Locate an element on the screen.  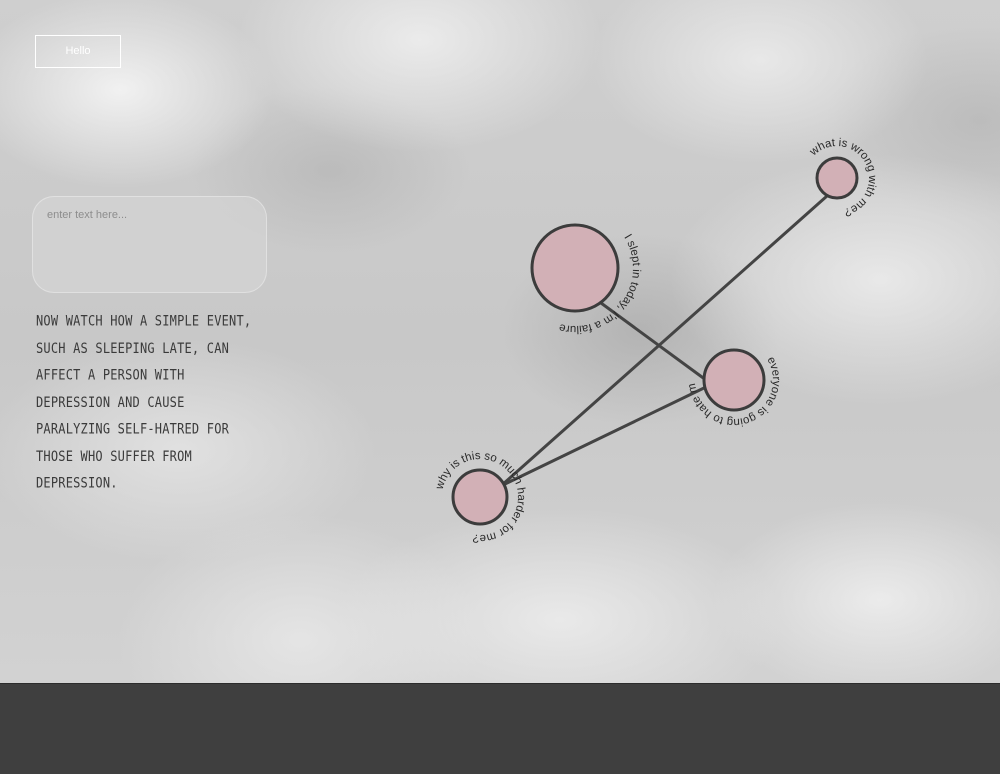
graph-node-n1: I slept in today, I'm a failure is located at coordinates (586, 279).